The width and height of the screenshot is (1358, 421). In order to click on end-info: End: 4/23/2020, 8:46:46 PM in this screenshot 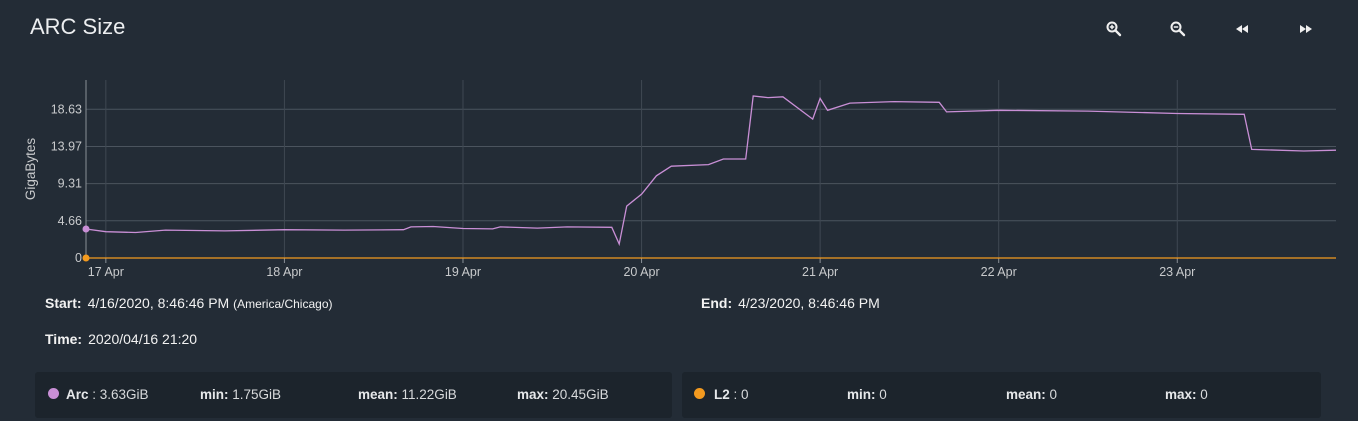, I will do `click(790, 303)`.